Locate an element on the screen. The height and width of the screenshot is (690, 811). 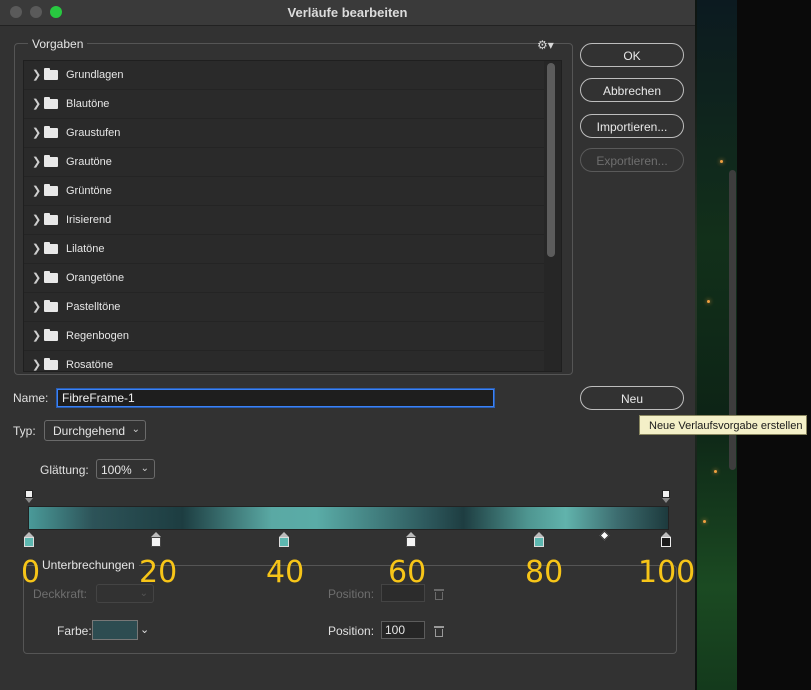
window-title: Verläufe bearbeiten is located at coordinates (347, 12).